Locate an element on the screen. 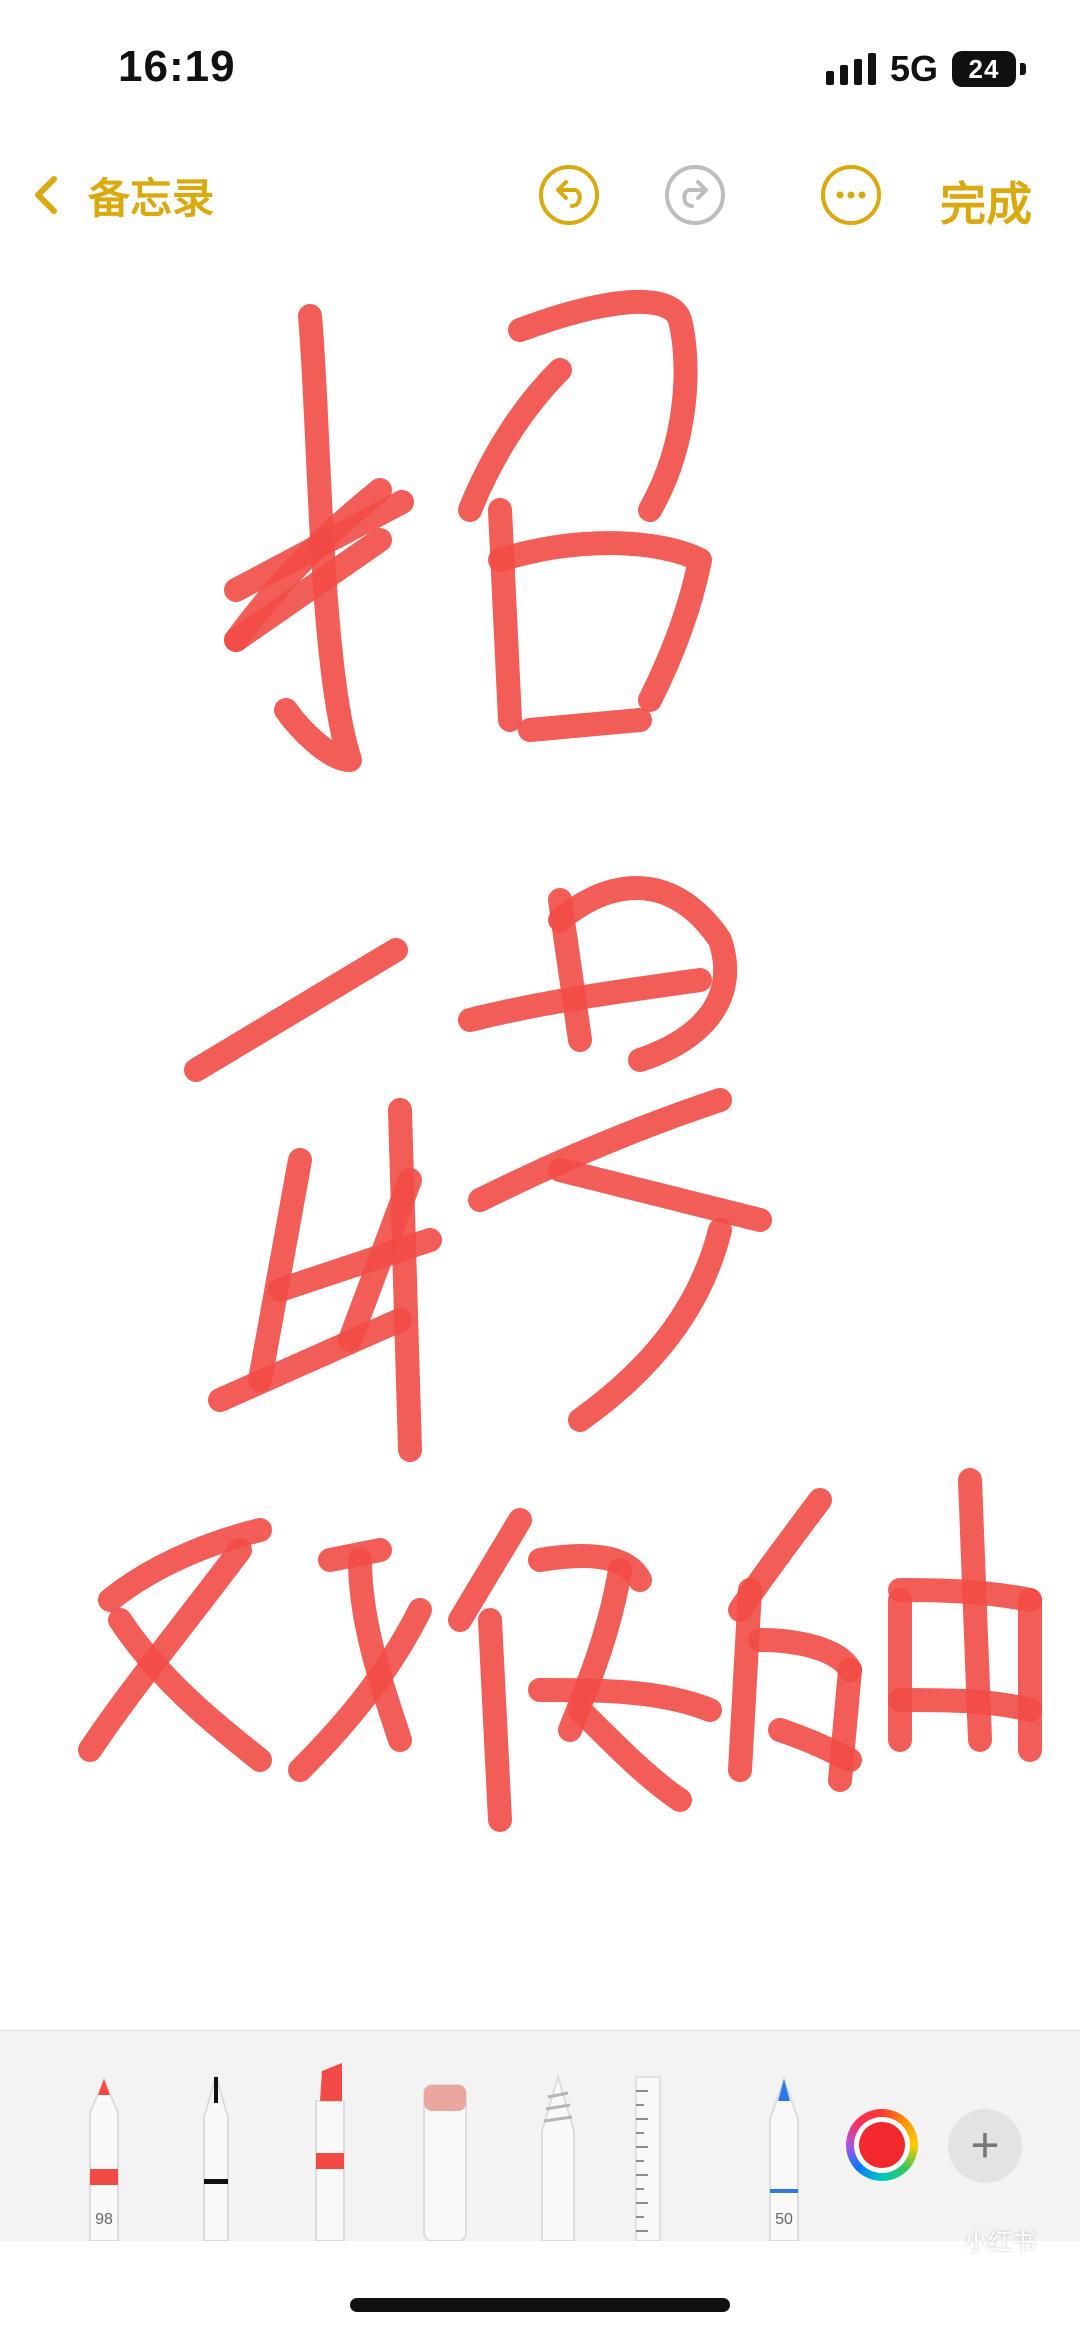 Image resolution: width=1080 pixels, height=2337 pixels. drawing-toolbar: 98 50 + is located at coordinates (540, 2135).